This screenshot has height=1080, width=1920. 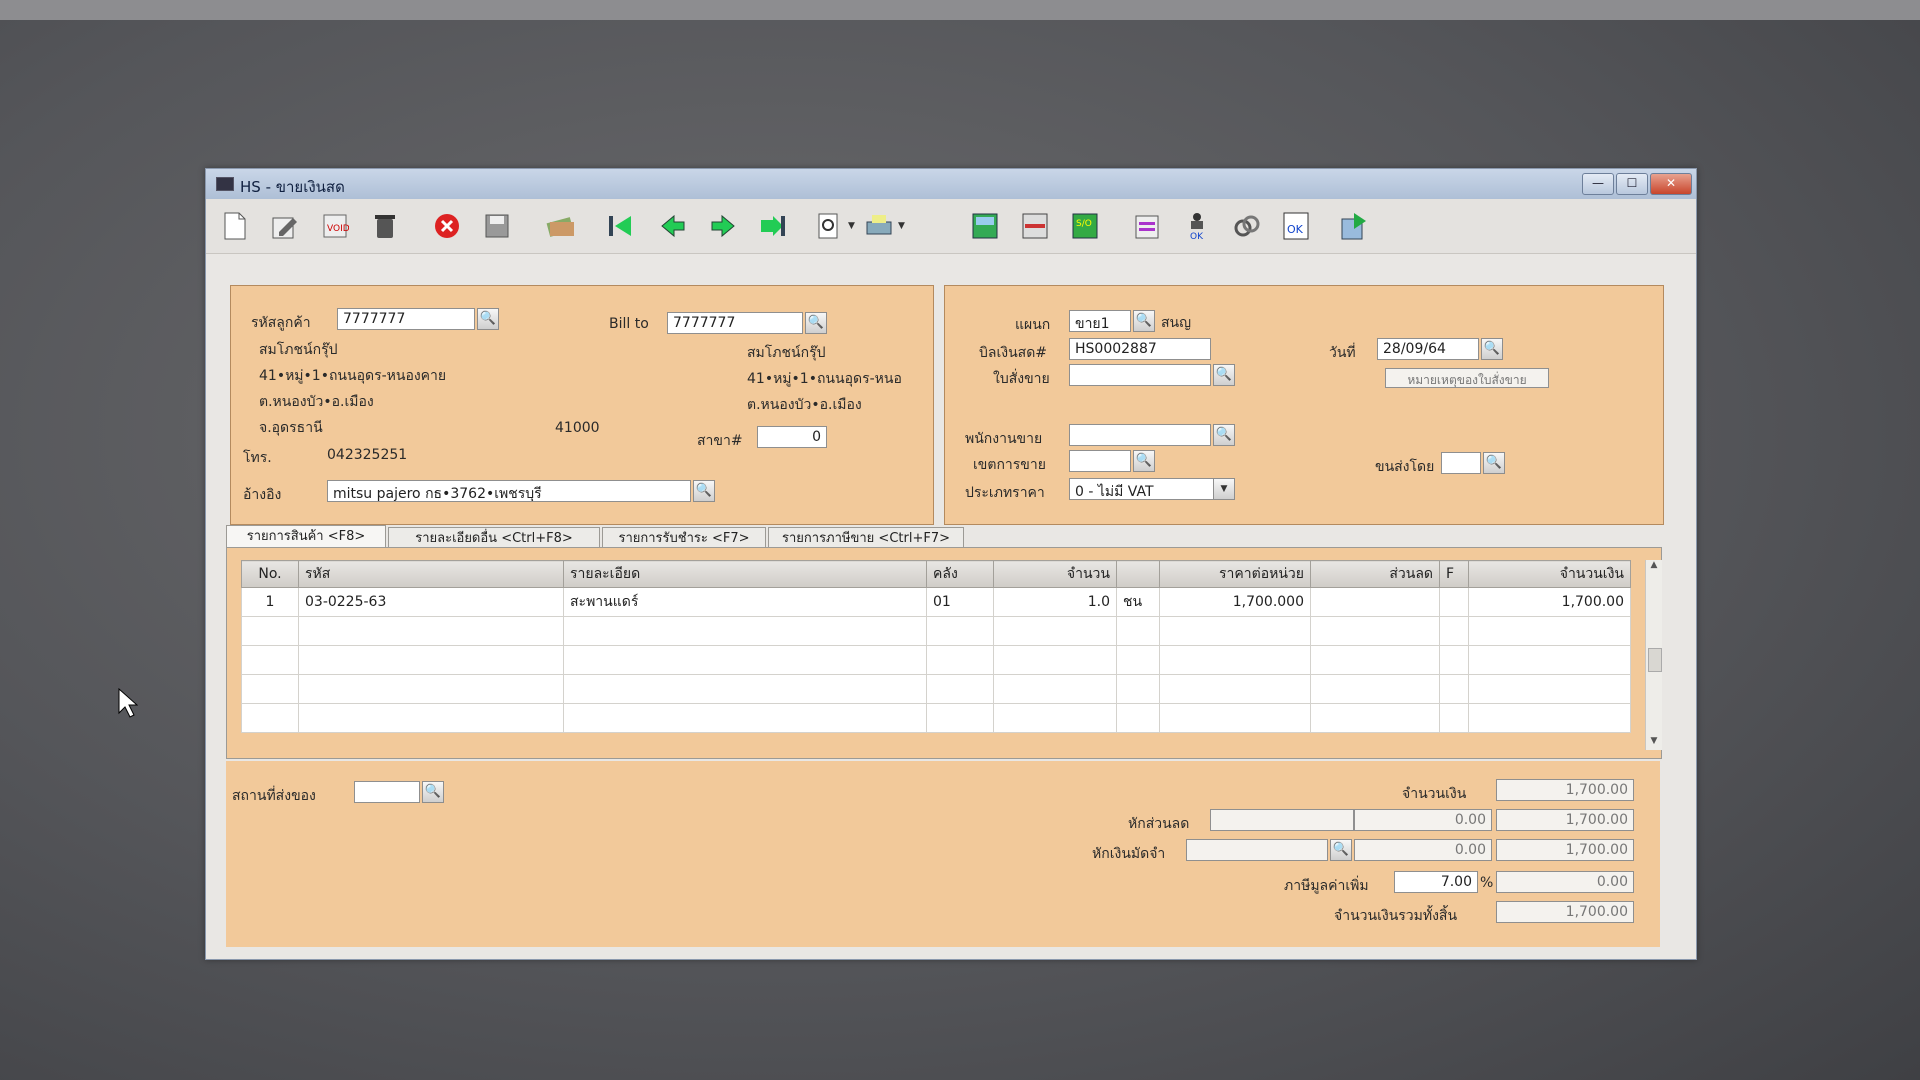 What do you see at coordinates (1434, 794) in the screenshot?
I see `amount-label: จำนวนเงิน` at bounding box center [1434, 794].